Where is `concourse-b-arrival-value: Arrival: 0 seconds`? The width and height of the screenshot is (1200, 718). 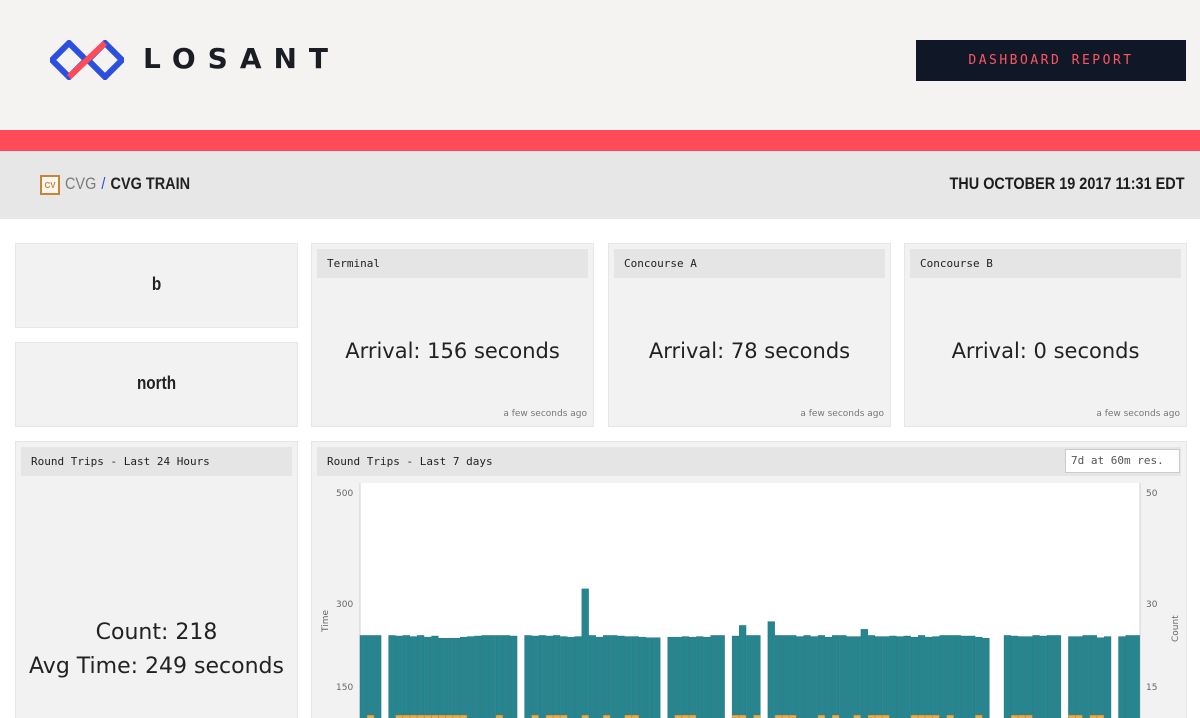
concourse-b-arrival-value: Arrival: 0 seconds is located at coordinates (1045, 351).